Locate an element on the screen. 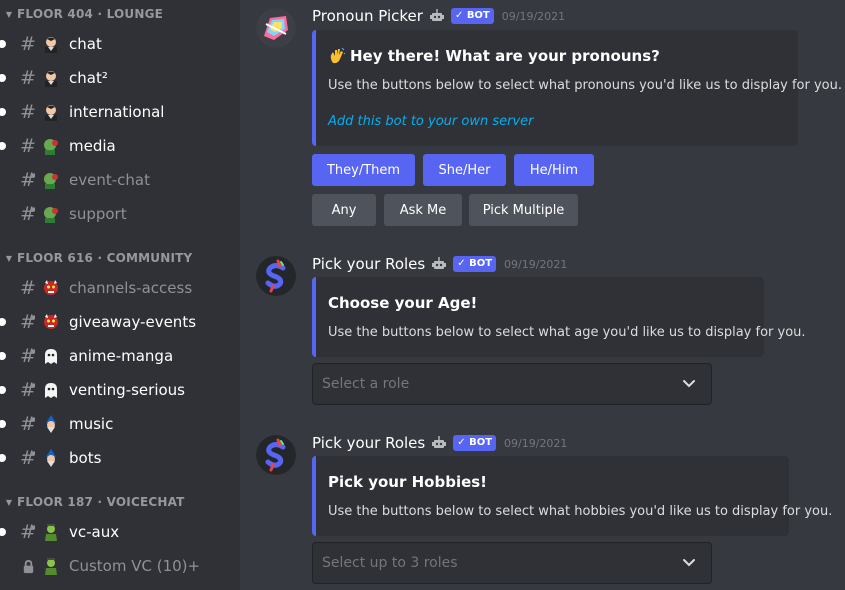 Image resolution: width=845 pixels, height=590 pixels. channel-name: media is located at coordinates (92, 146).